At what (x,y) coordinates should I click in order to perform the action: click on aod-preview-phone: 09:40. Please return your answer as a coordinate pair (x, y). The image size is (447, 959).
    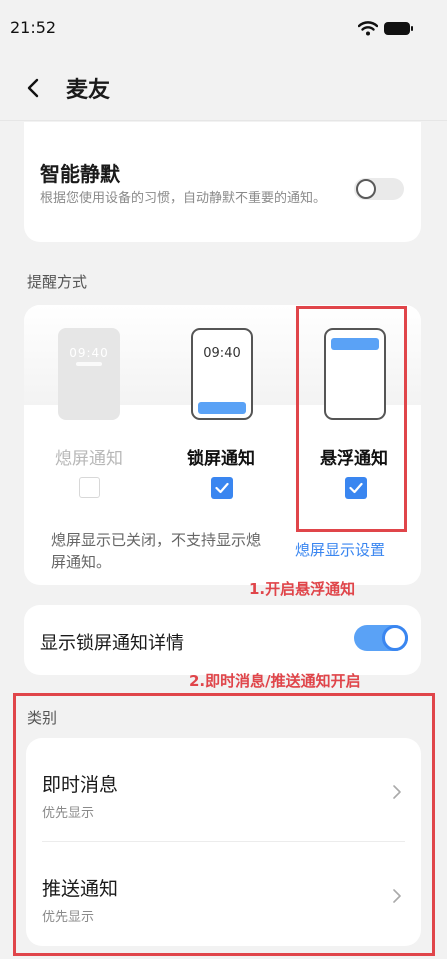
    Looking at the image, I should click on (89, 374).